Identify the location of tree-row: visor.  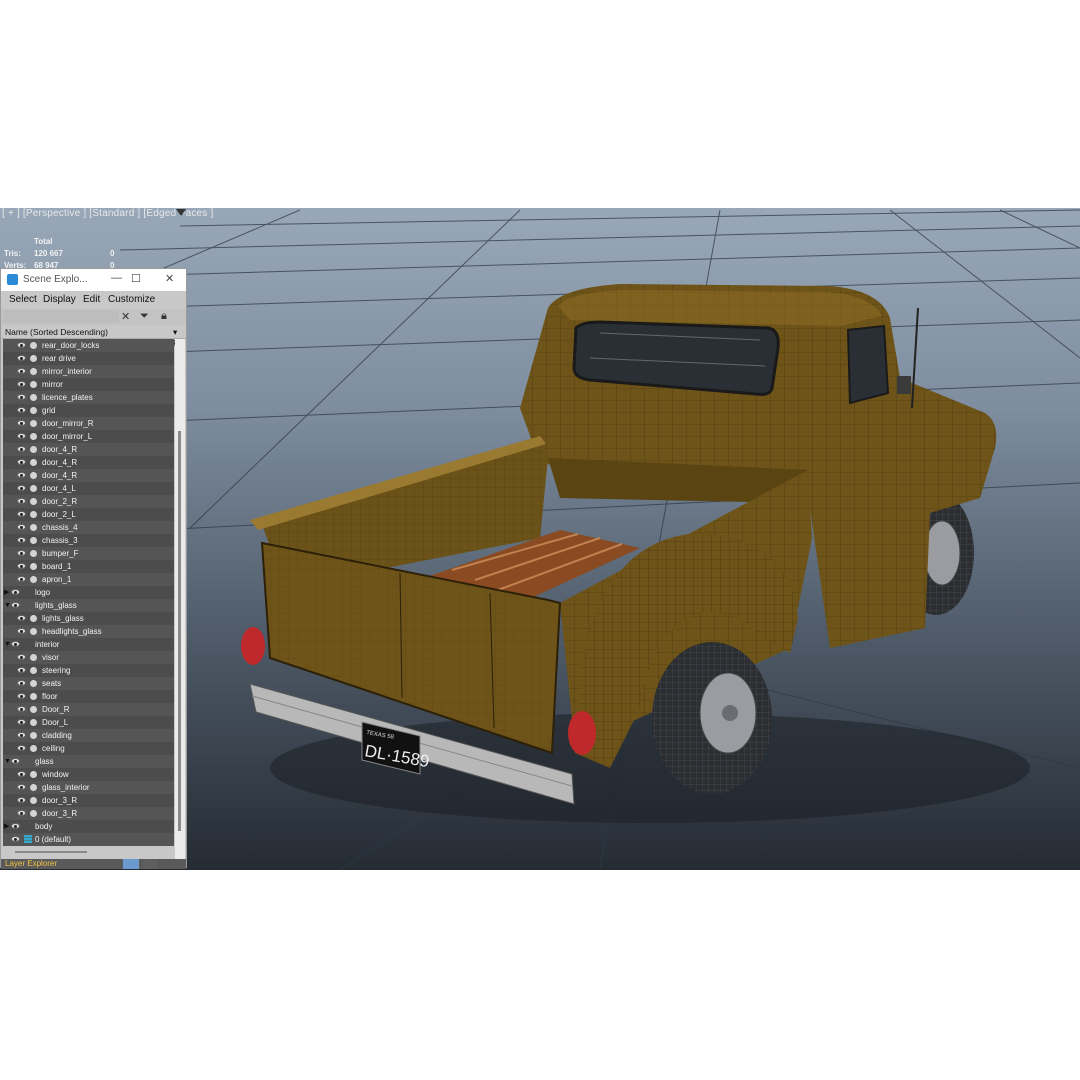
(88, 657).